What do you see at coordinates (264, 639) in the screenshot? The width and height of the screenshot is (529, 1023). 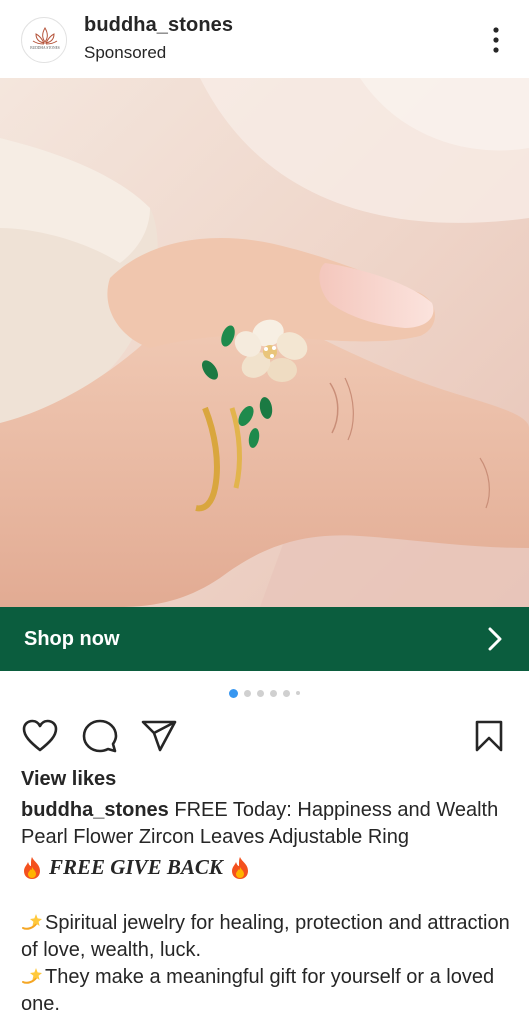 I see `shop-now-button: Shop now` at bounding box center [264, 639].